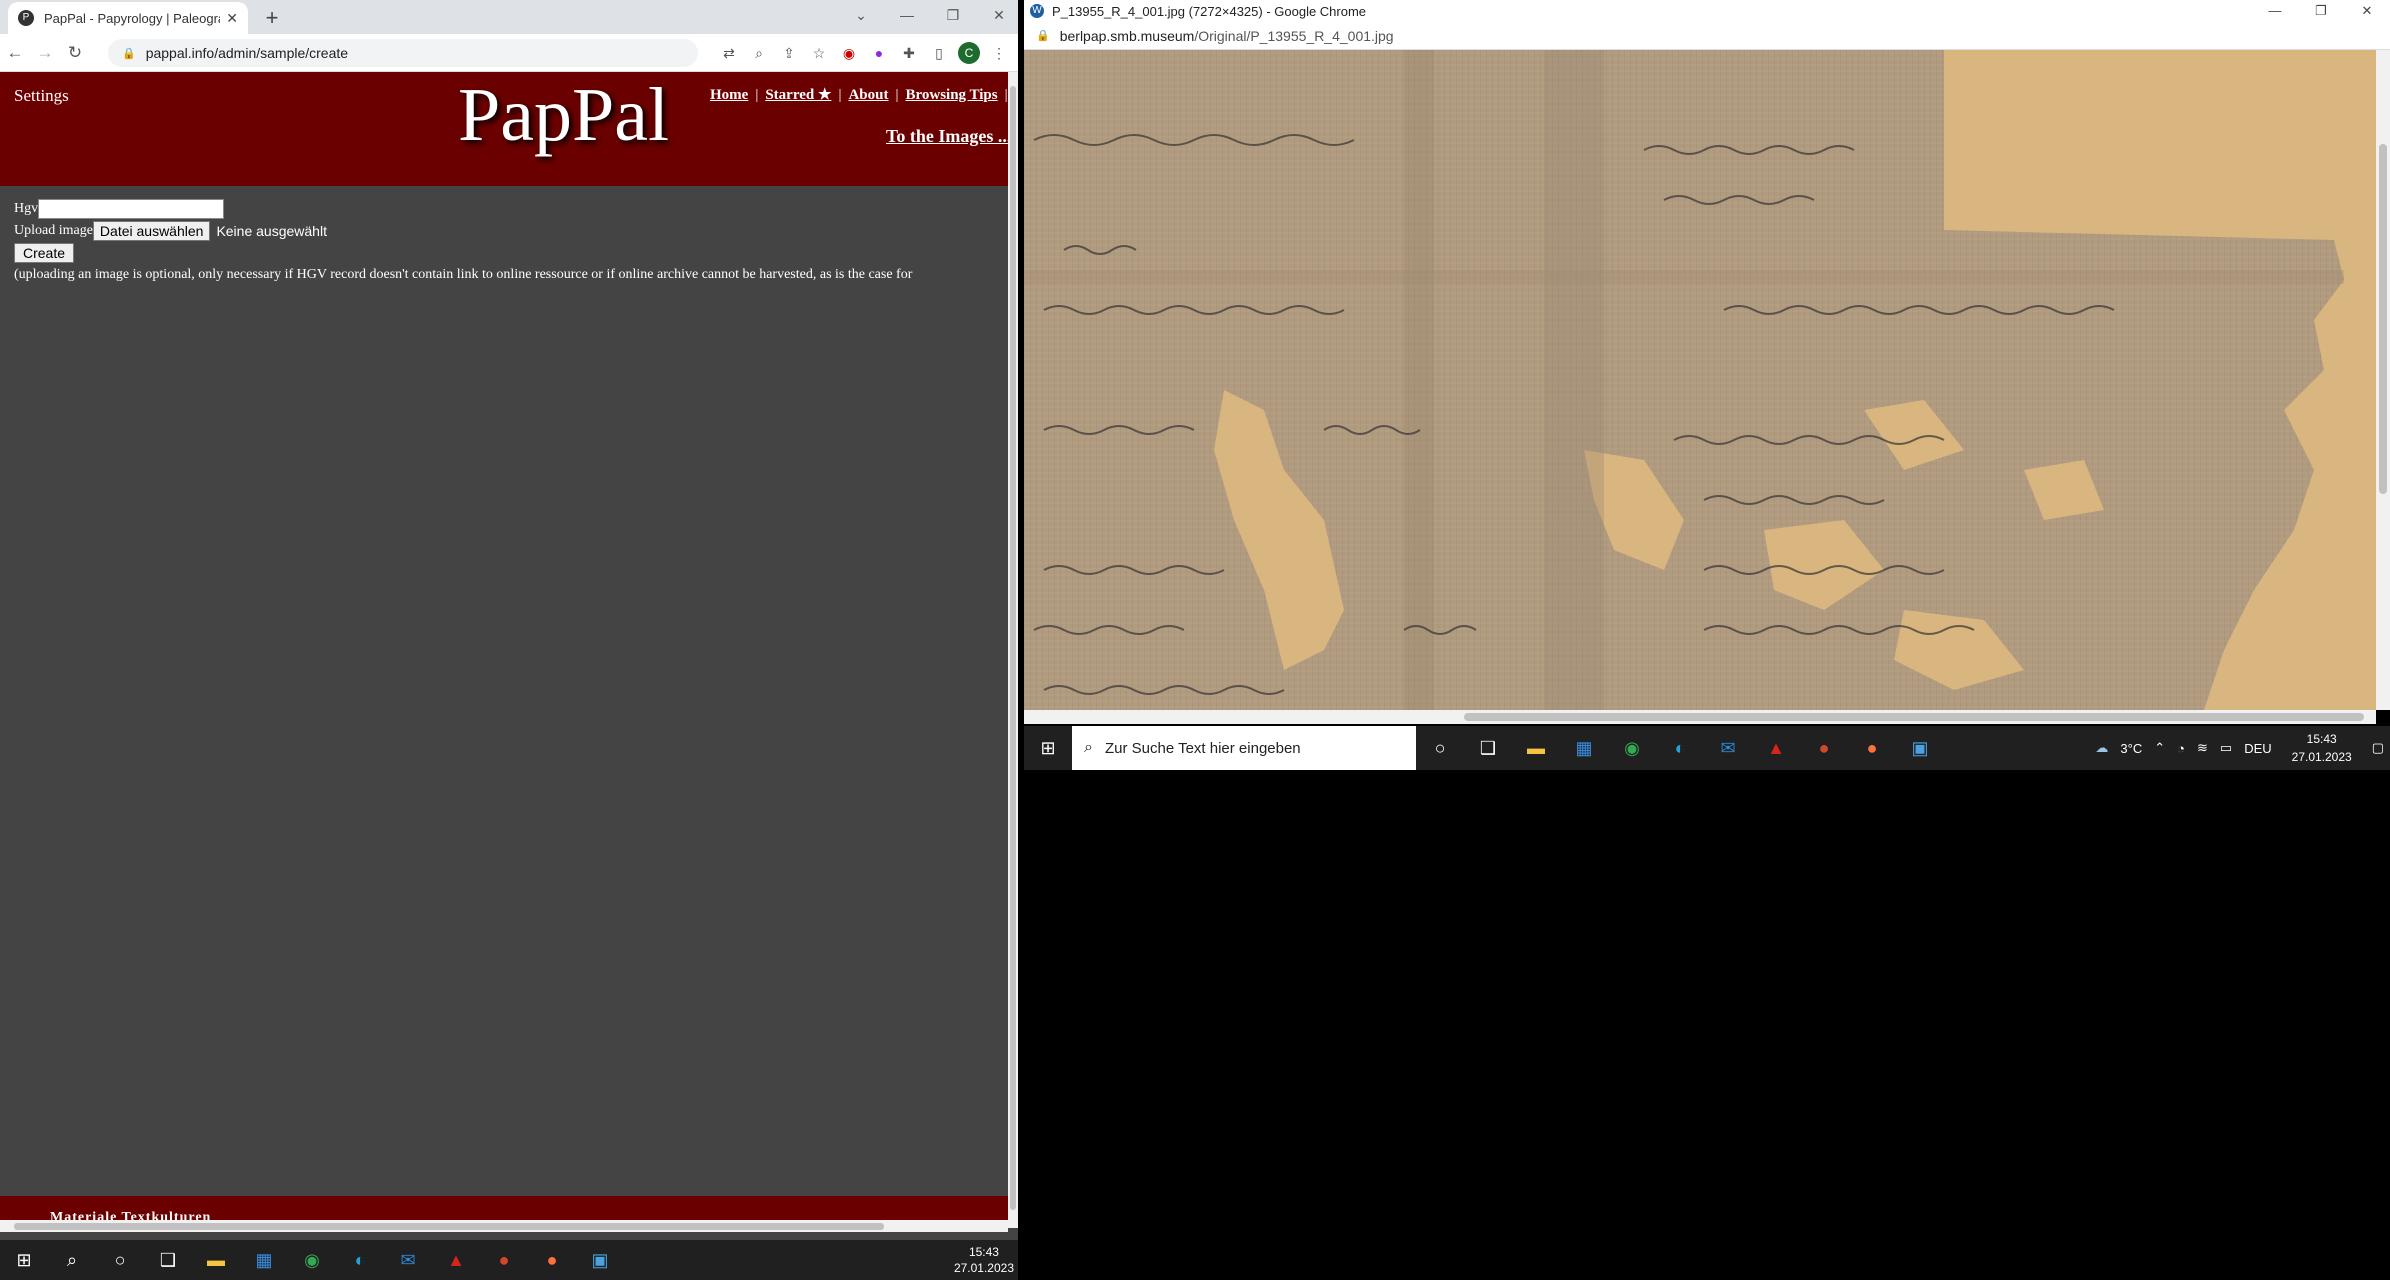 Image resolution: width=2390 pixels, height=1280 pixels. What do you see at coordinates (1700, 717) in the screenshot?
I see `image-horizontal-scrollbar` at bounding box center [1700, 717].